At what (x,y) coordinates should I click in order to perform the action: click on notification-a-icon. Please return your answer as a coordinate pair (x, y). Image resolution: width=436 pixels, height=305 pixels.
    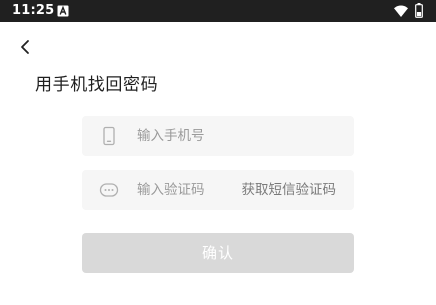
    Looking at the image, I should click on (63, 11).